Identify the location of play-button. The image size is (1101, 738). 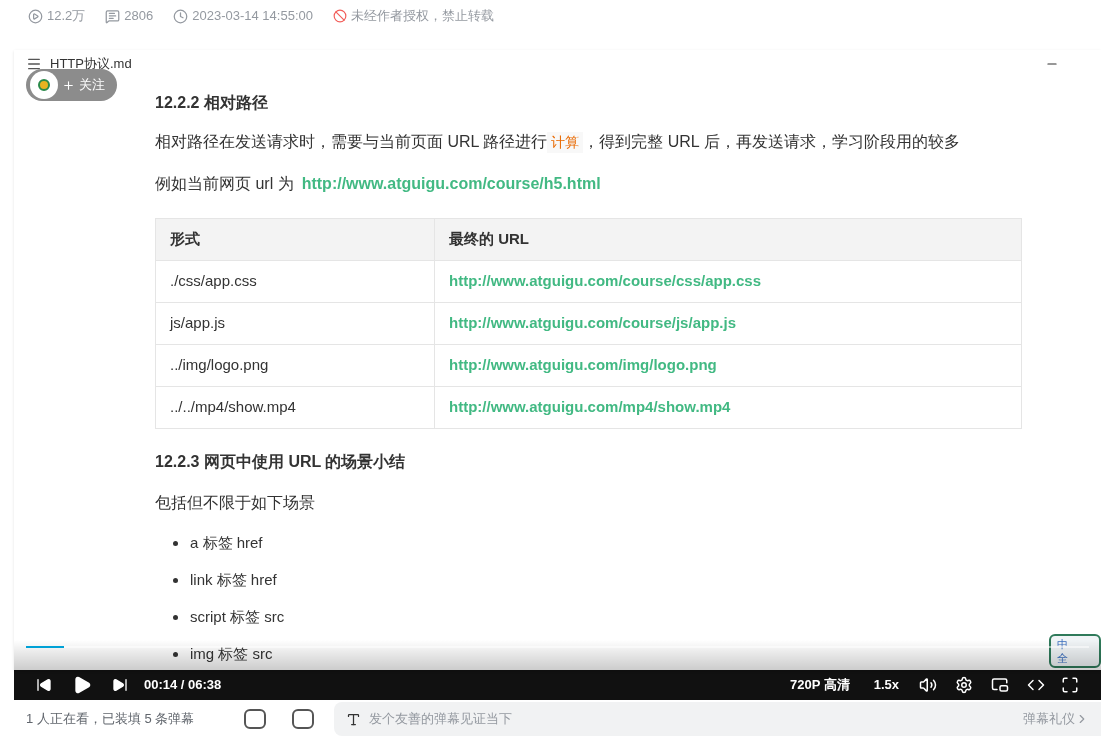
(82, 685).